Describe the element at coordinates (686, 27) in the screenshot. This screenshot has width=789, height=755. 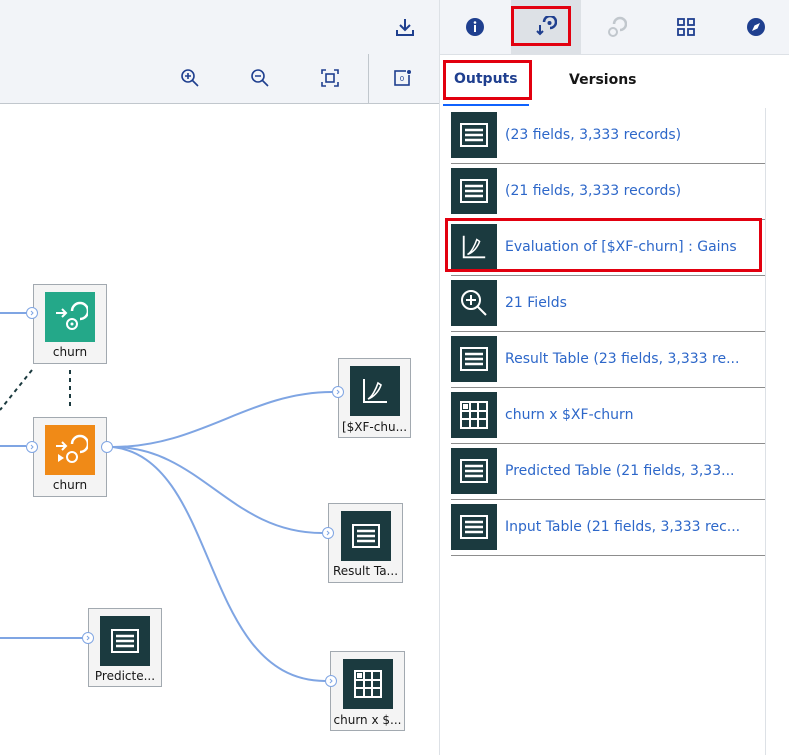
I see `palette-icon` at that location.